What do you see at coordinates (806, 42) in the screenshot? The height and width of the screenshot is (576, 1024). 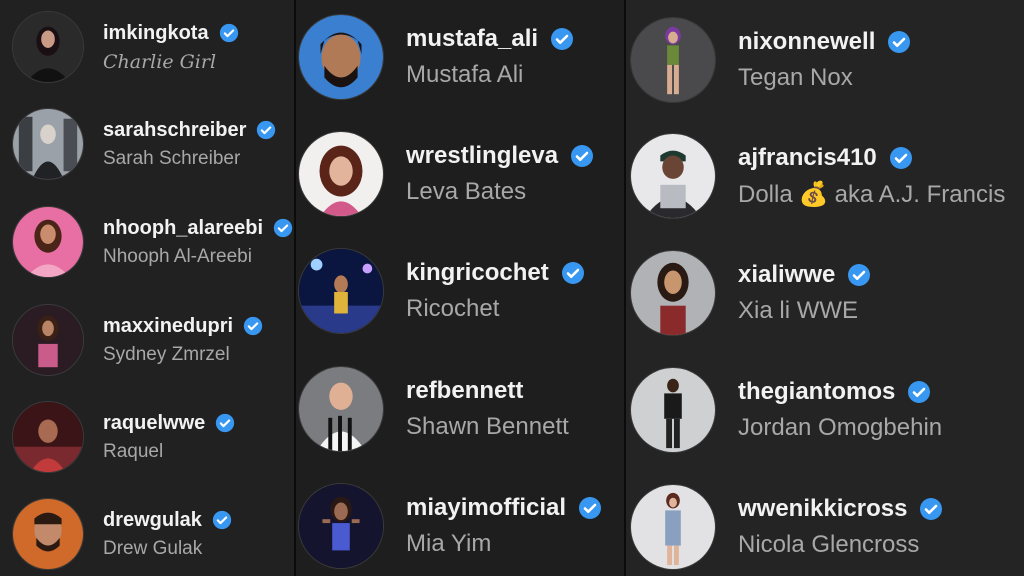 I see `username: nixonnewell` at bounding box center [806, 42].